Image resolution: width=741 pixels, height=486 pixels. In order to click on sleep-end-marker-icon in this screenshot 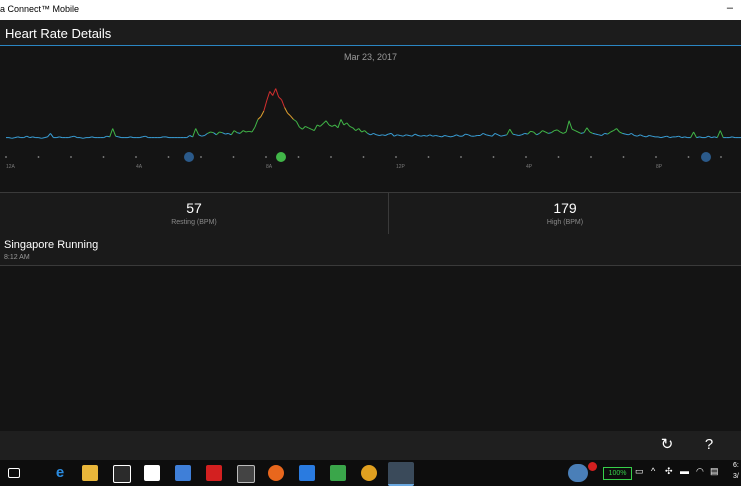, I will do `click(189, 157)`.